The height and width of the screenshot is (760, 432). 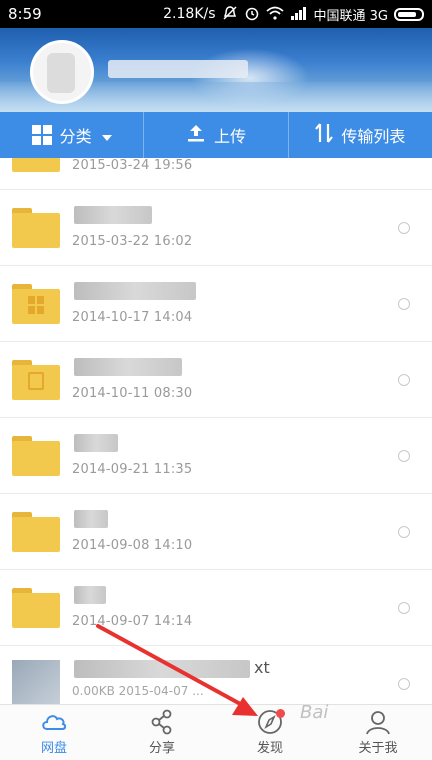 I want to click on file-timestamp: 2015-03-22 16:02, so click(x=132, y=241).